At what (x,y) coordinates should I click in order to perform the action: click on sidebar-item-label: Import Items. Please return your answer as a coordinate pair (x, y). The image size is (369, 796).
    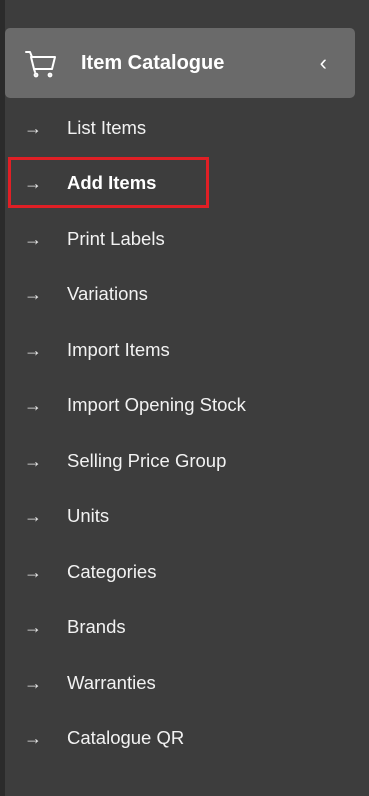
    Looking at the image, I should click on (118, 349).